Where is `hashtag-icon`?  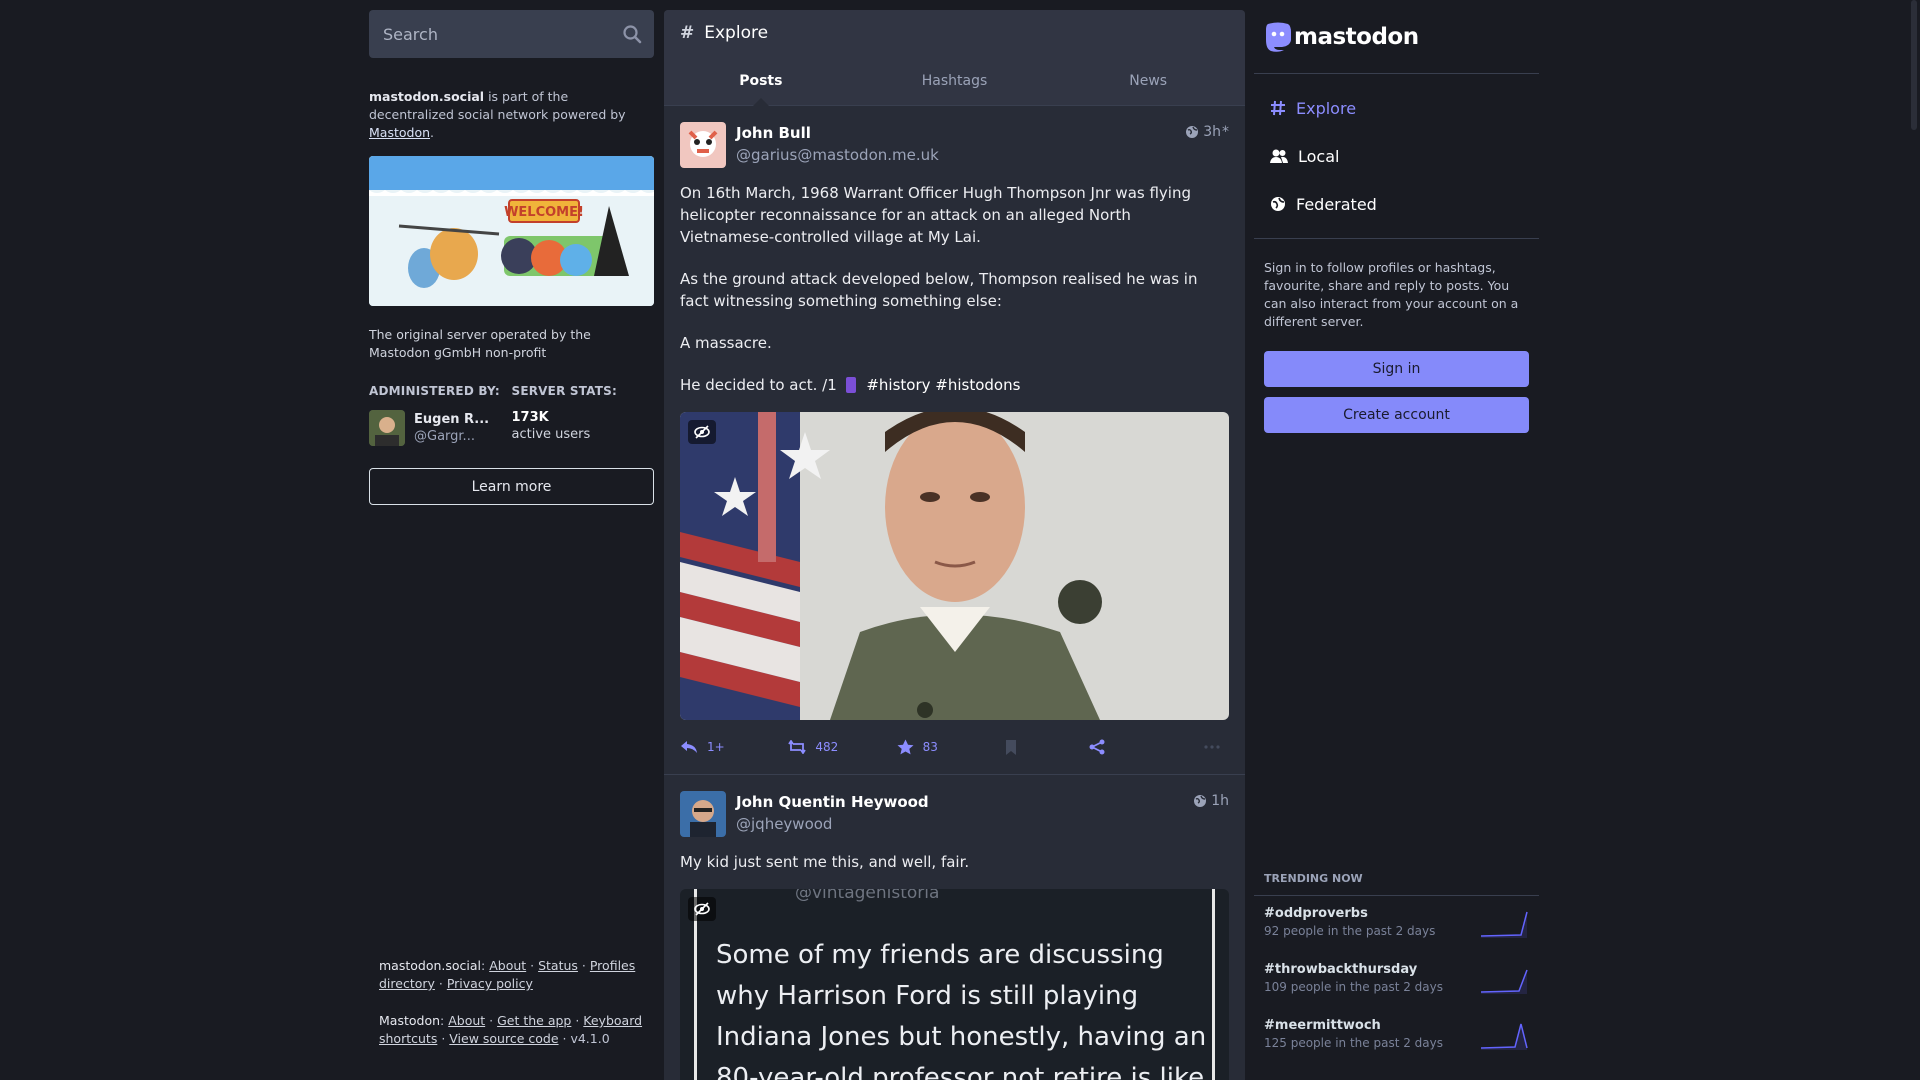 hashtag-icon is located at coordinates (1278, 108).